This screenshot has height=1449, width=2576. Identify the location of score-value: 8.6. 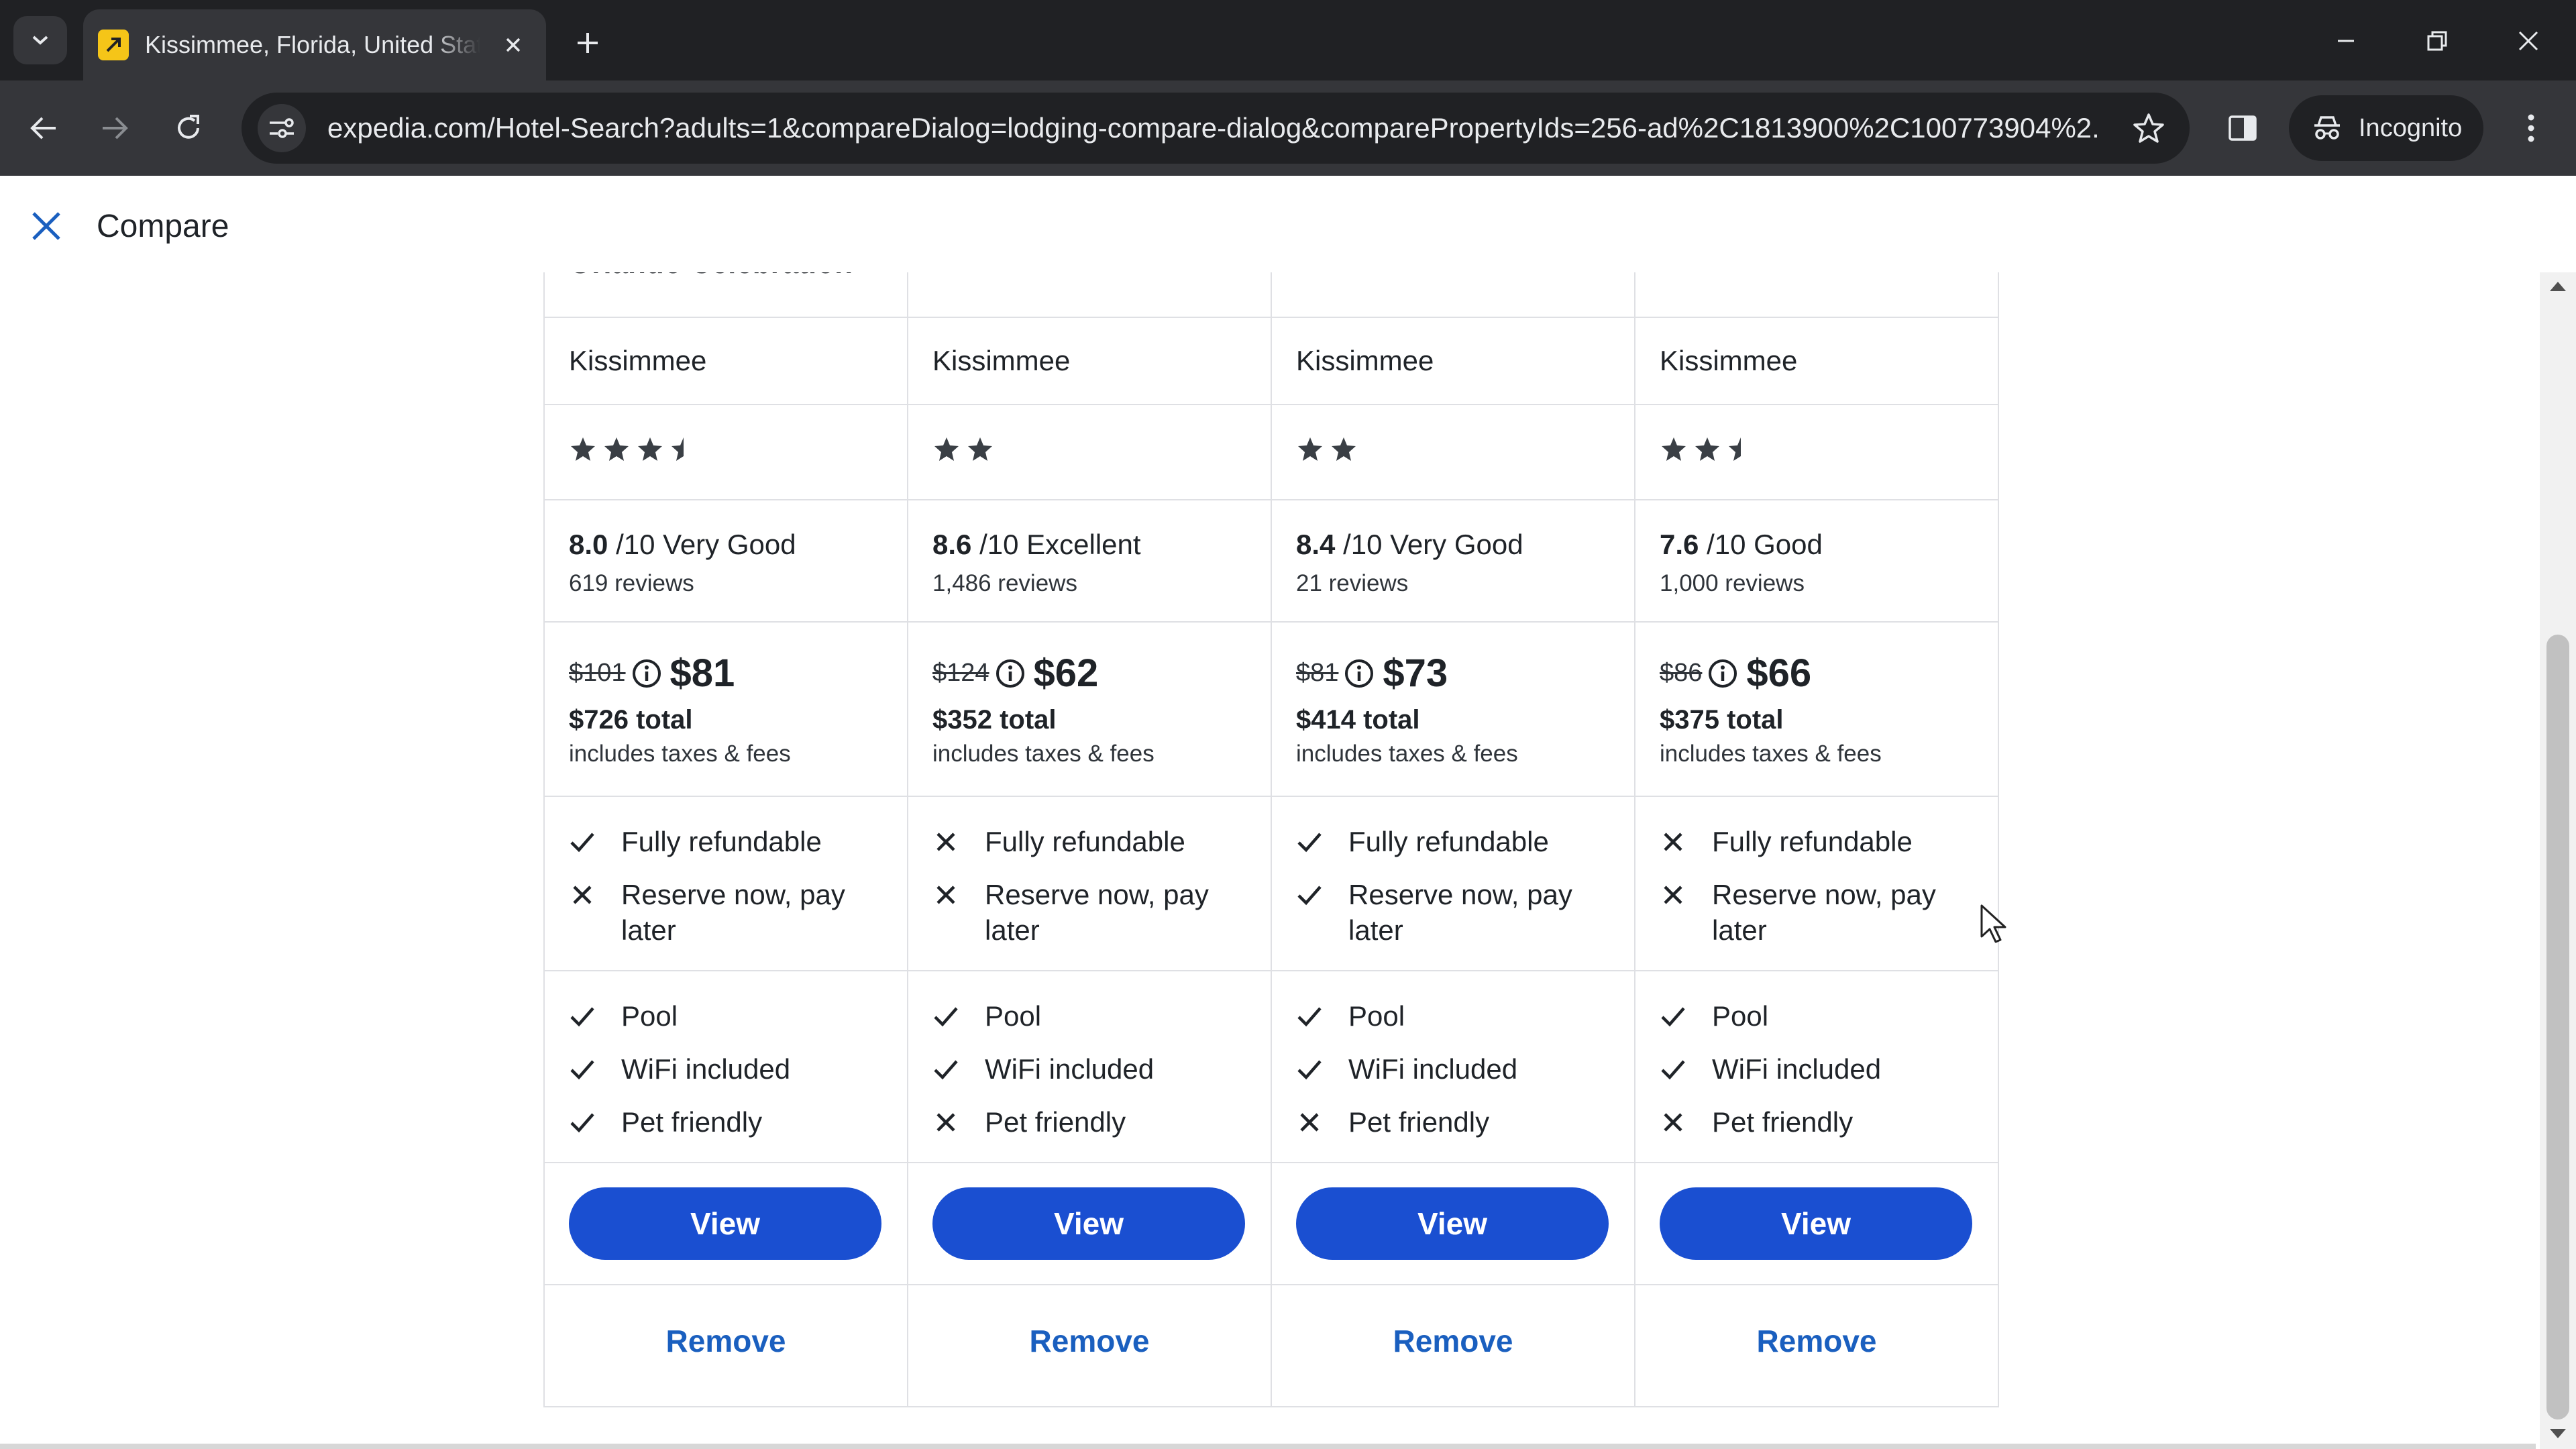
(952, 544).